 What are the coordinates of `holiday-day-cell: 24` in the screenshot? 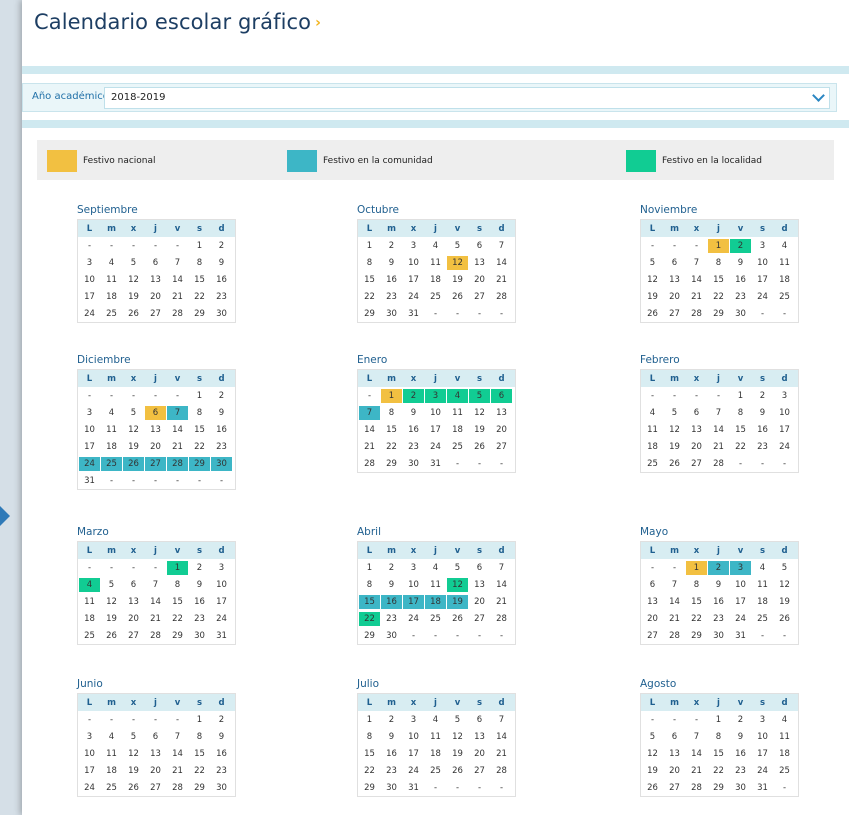 It's located at (89, 463).